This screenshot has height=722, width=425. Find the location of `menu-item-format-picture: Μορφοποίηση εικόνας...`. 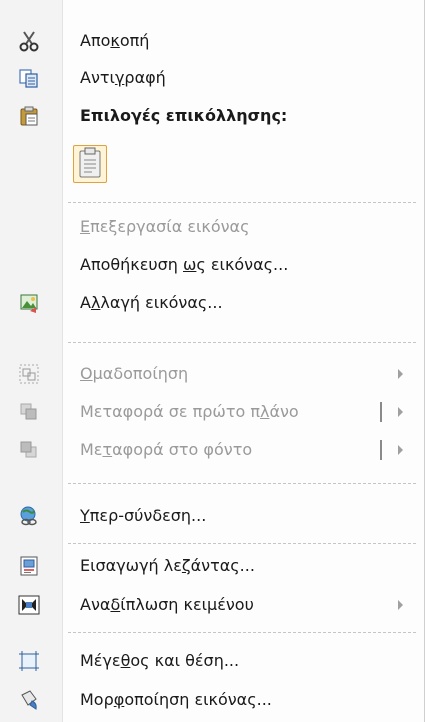

menu-item-format-picture: Μορφοποίηση εικόνας... is located at coordinates (210, 700).